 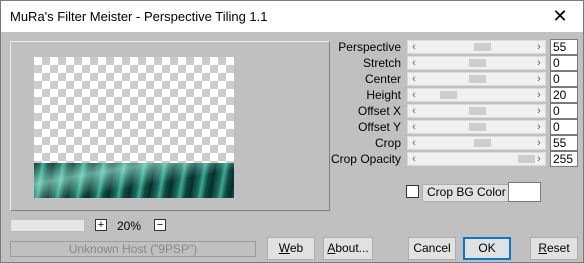 What do you see at coordinates (129, 226) in the screenshot?
I see `zoom-value: 20%` at bounding box center [129, 226].